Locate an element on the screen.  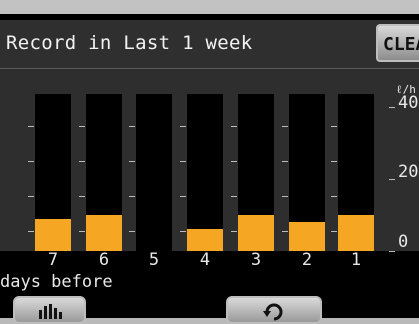
y-tick-0: 0 is located at coordinates (403, 242).